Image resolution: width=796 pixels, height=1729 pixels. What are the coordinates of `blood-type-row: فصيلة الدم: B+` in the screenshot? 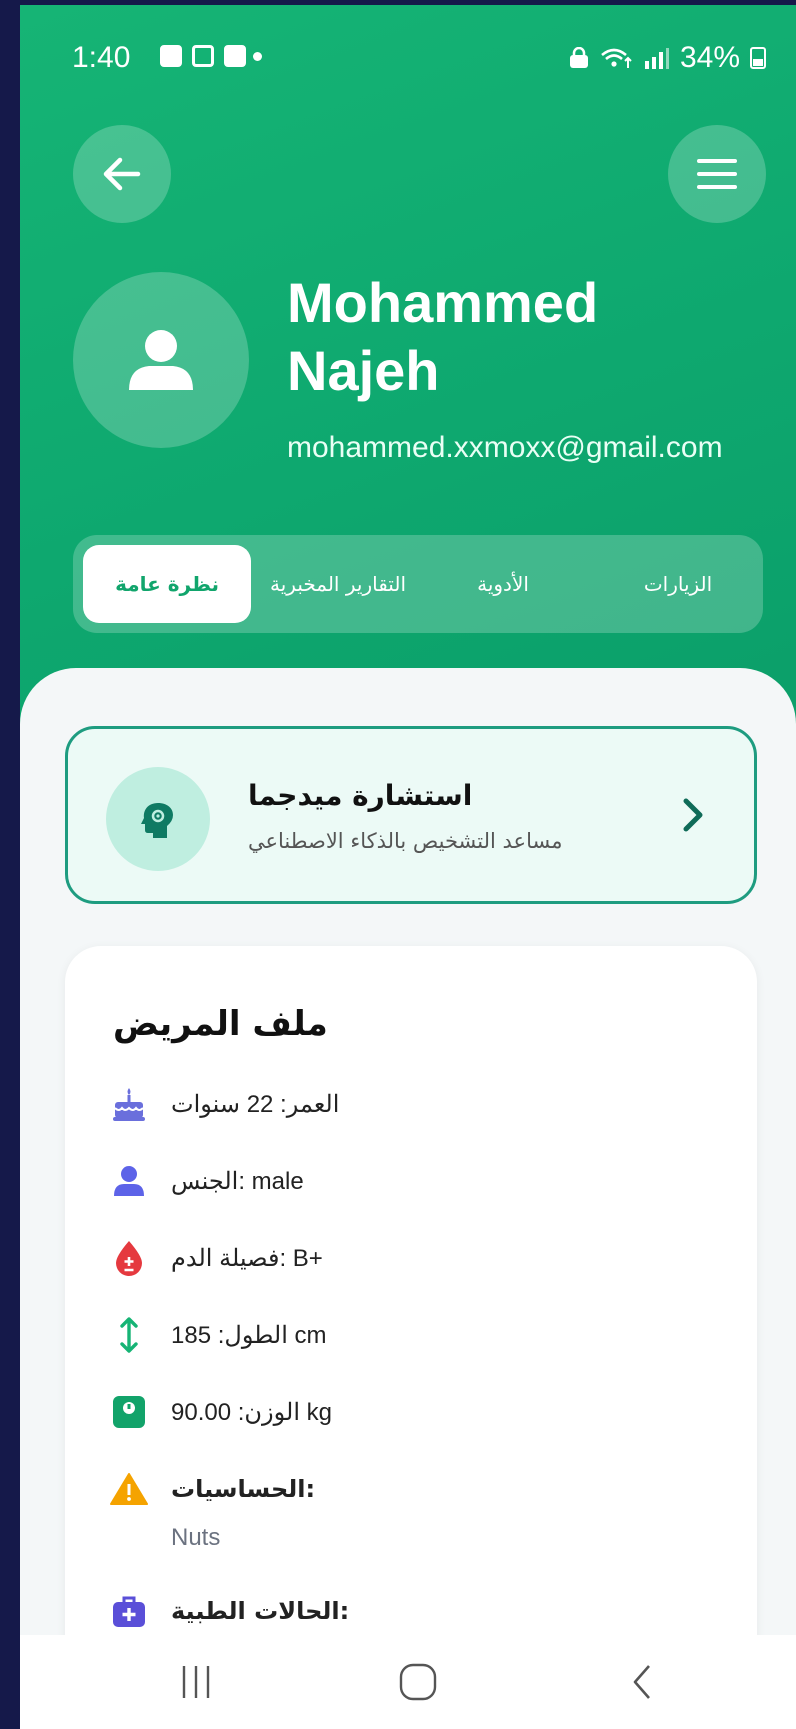 It's located at (216, 1258).